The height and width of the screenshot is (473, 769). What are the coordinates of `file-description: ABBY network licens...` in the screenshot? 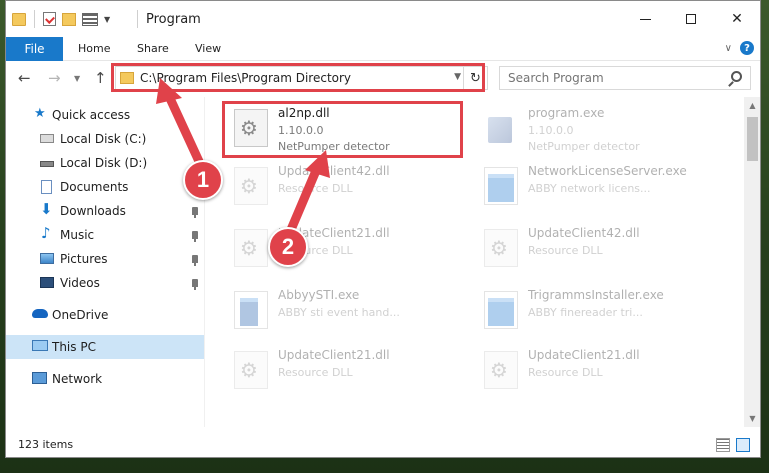 It's located at (589, 188).